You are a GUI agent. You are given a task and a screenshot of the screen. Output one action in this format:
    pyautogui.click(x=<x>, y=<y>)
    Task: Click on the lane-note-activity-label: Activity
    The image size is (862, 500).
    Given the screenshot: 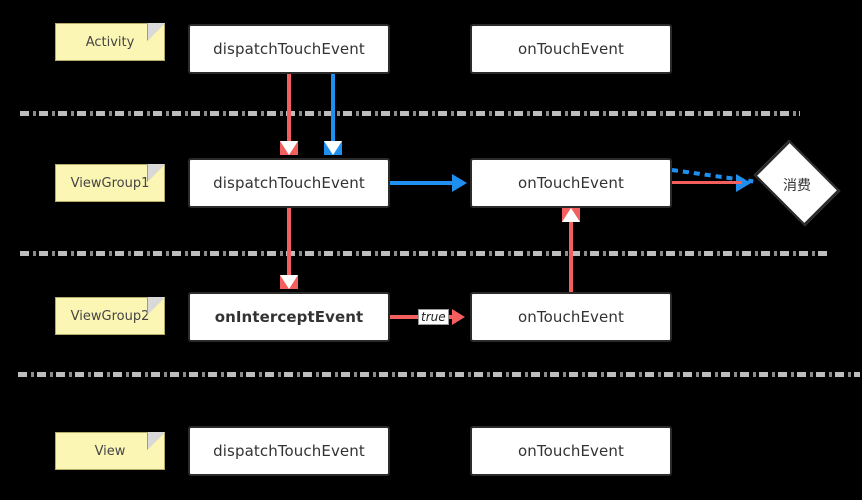 What is the action you would take?
    pyautogui.click(x=110, y=42)
    